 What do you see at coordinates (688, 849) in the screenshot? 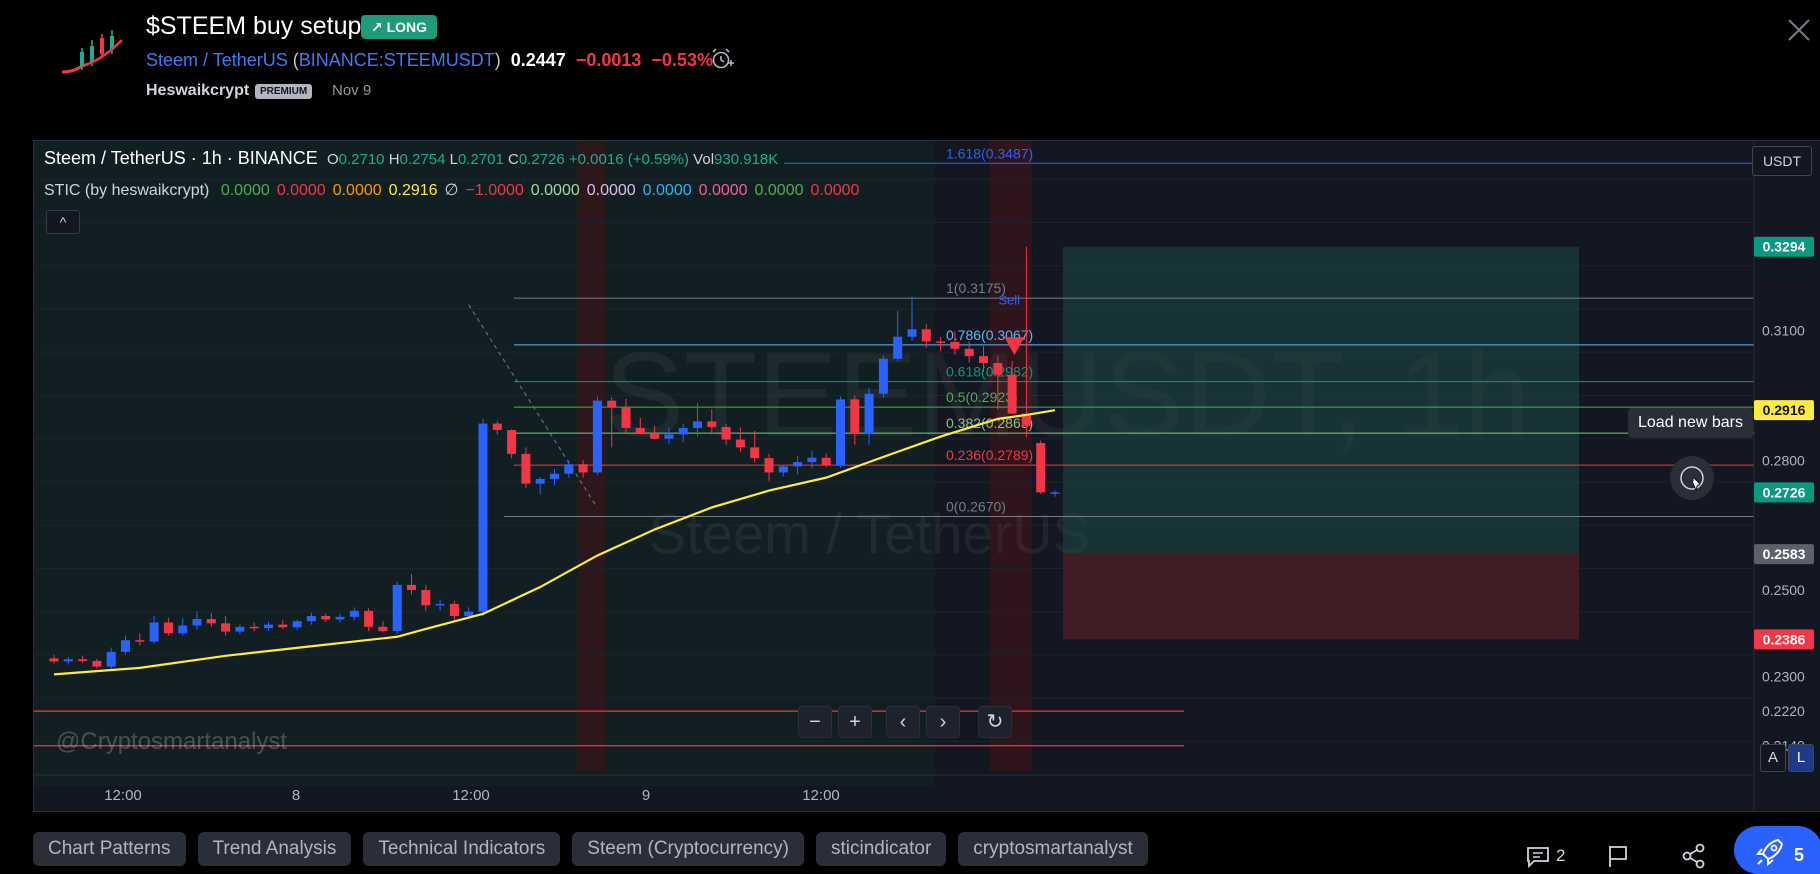
I see `tag-chip: Steem (Cryptocurrency)` at bounding box center [688, 849].